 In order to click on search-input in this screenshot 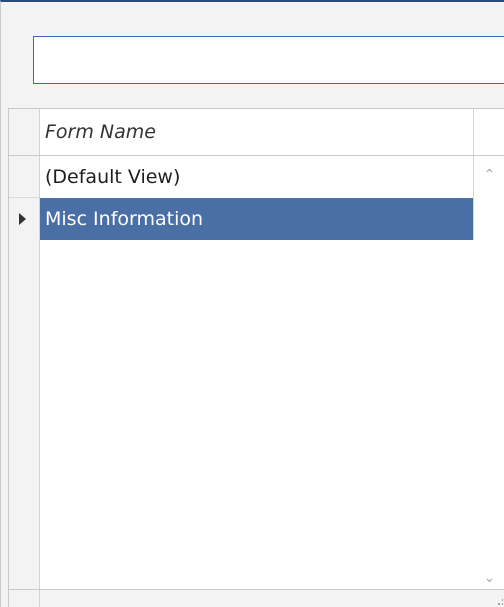, I will do `click(268, 60)`.